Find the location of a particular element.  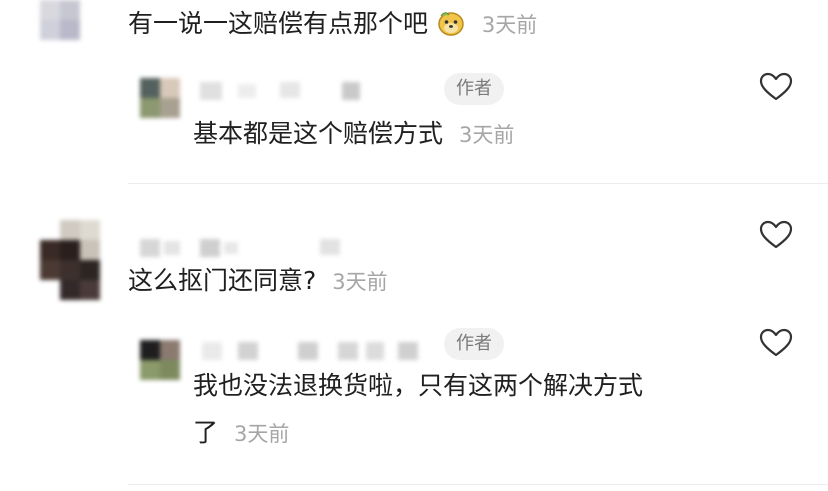

reply-text-line2: 了 3天前 is located at coordinates (241, 433).